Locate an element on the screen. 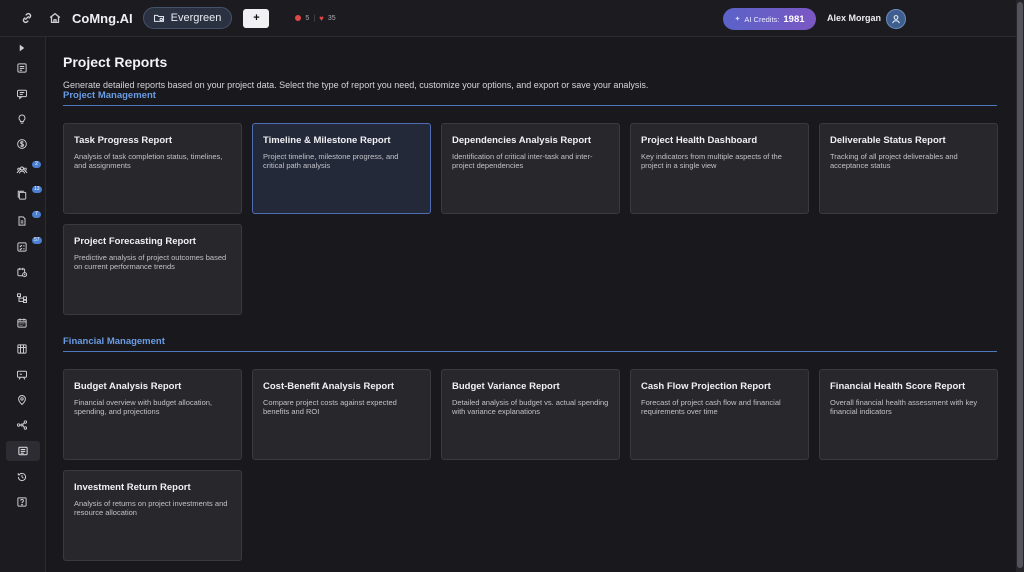  team-badge: 2 is located at coordinates (36, 164).